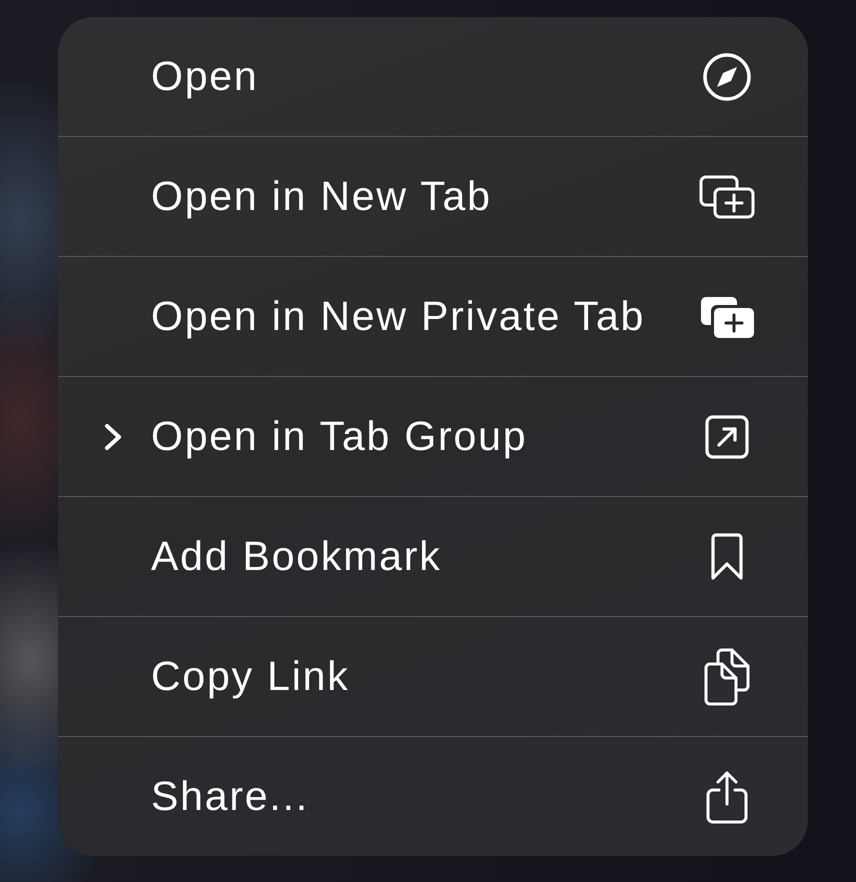 The image size is (856, 882). What do you see at coordinates (727, 316) in the screenshot?
I see `private-tab-icon` at bounding box center [727, 316].